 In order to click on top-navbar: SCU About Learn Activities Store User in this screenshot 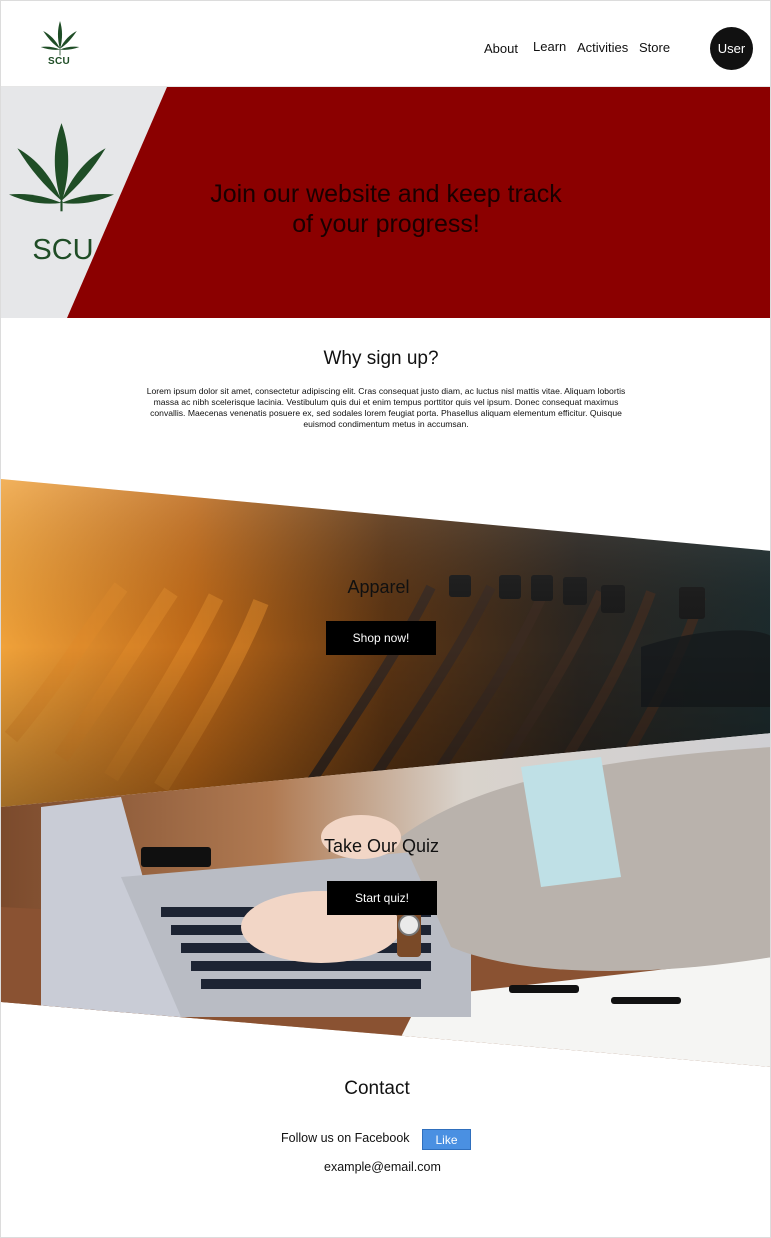, I will do `click(385, 44)`.